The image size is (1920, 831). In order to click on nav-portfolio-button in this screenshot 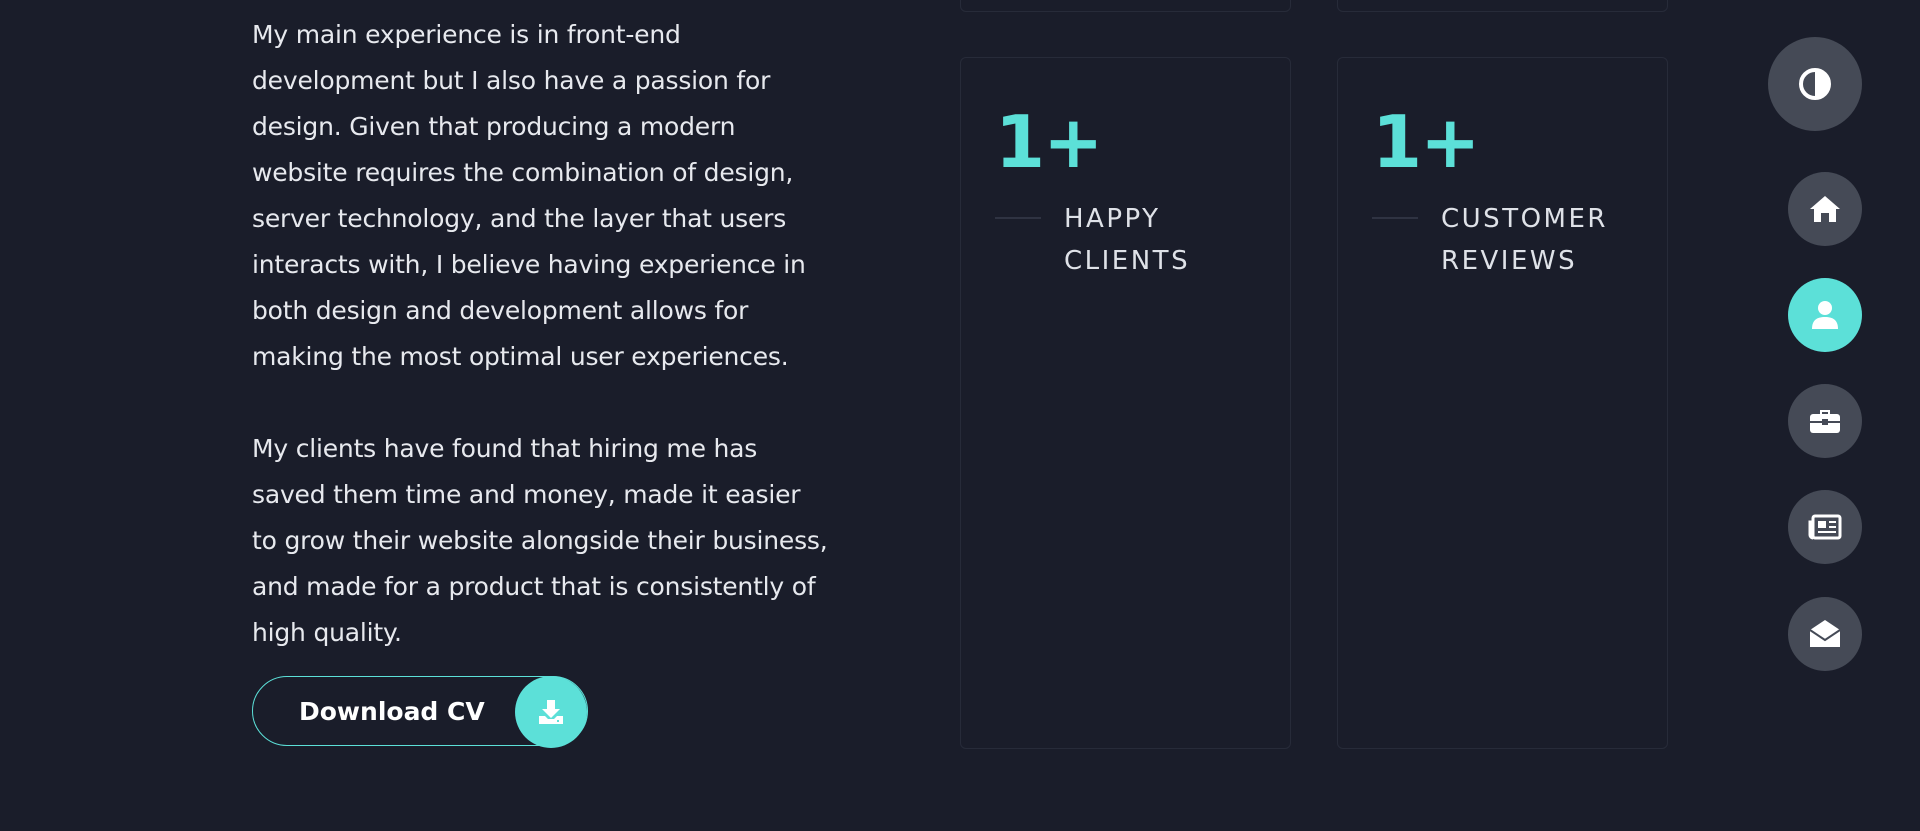, I will do `click(1825, 421)`.